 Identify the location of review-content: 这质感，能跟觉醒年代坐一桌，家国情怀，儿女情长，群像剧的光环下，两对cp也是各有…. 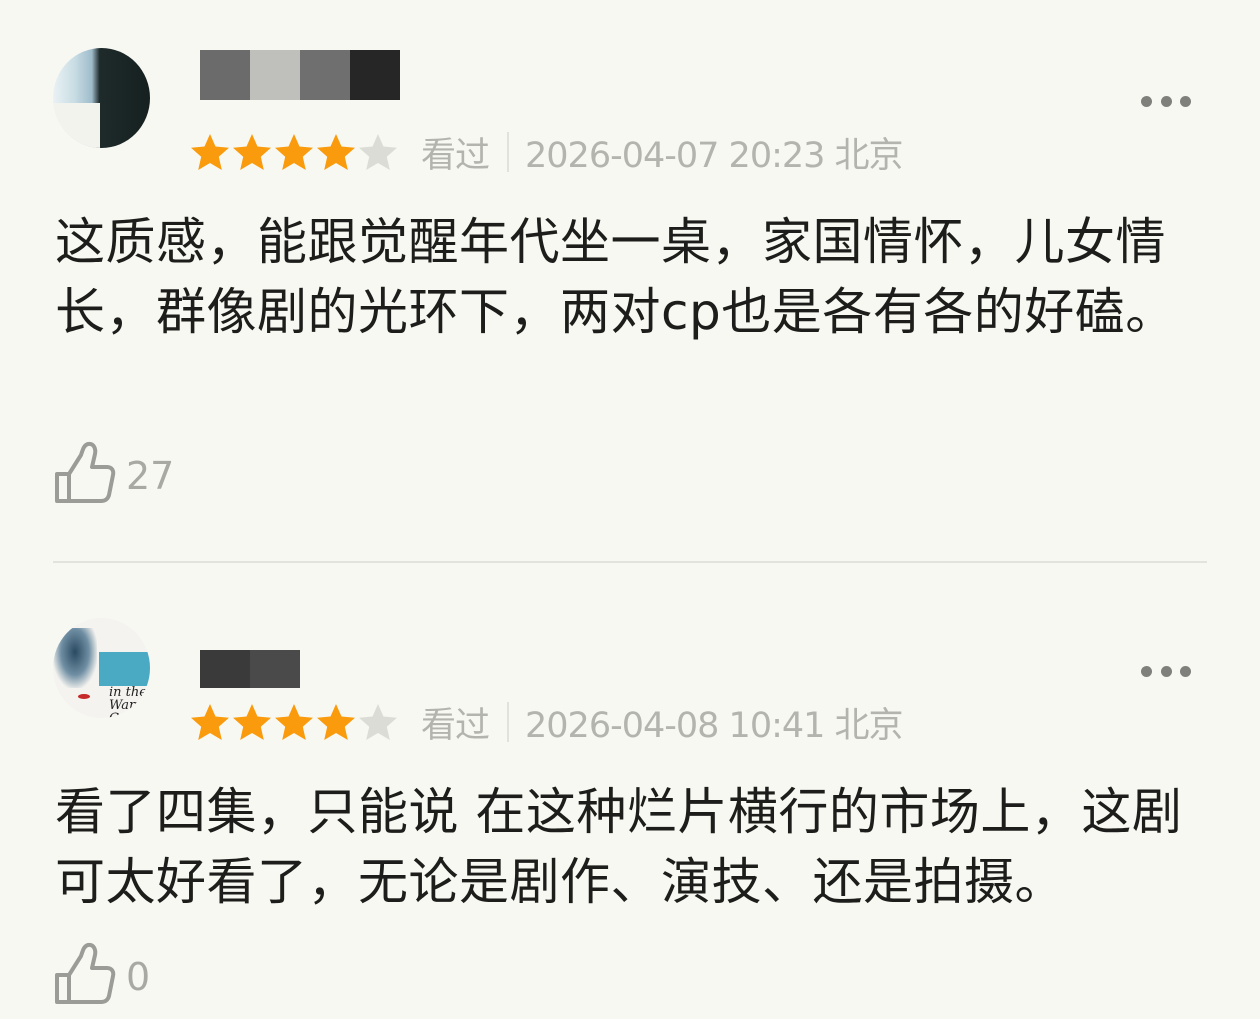
(615, 277).